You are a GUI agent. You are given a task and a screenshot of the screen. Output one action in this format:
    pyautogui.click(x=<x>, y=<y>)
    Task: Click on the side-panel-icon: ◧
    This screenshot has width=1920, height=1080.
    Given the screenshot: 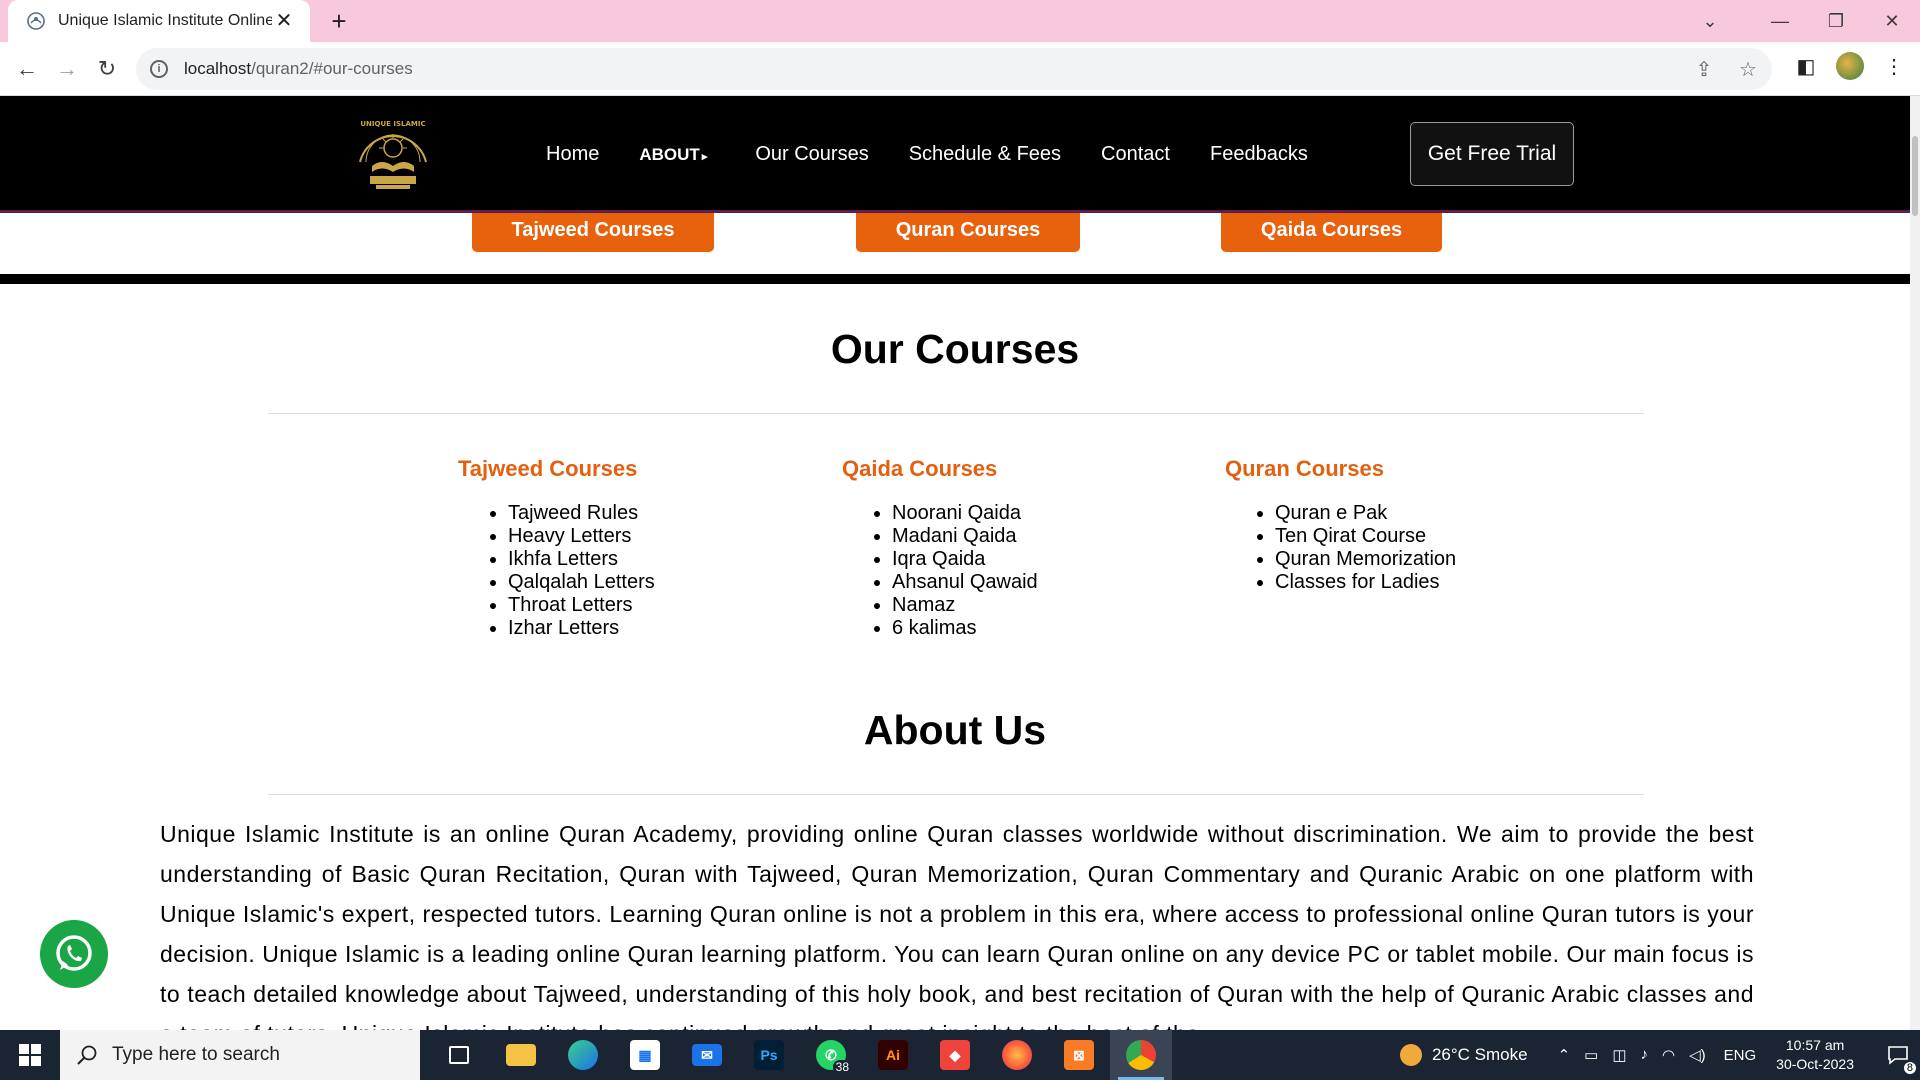 What is the action you would take?
    pyautogui.click(x=1806, y=66)
    